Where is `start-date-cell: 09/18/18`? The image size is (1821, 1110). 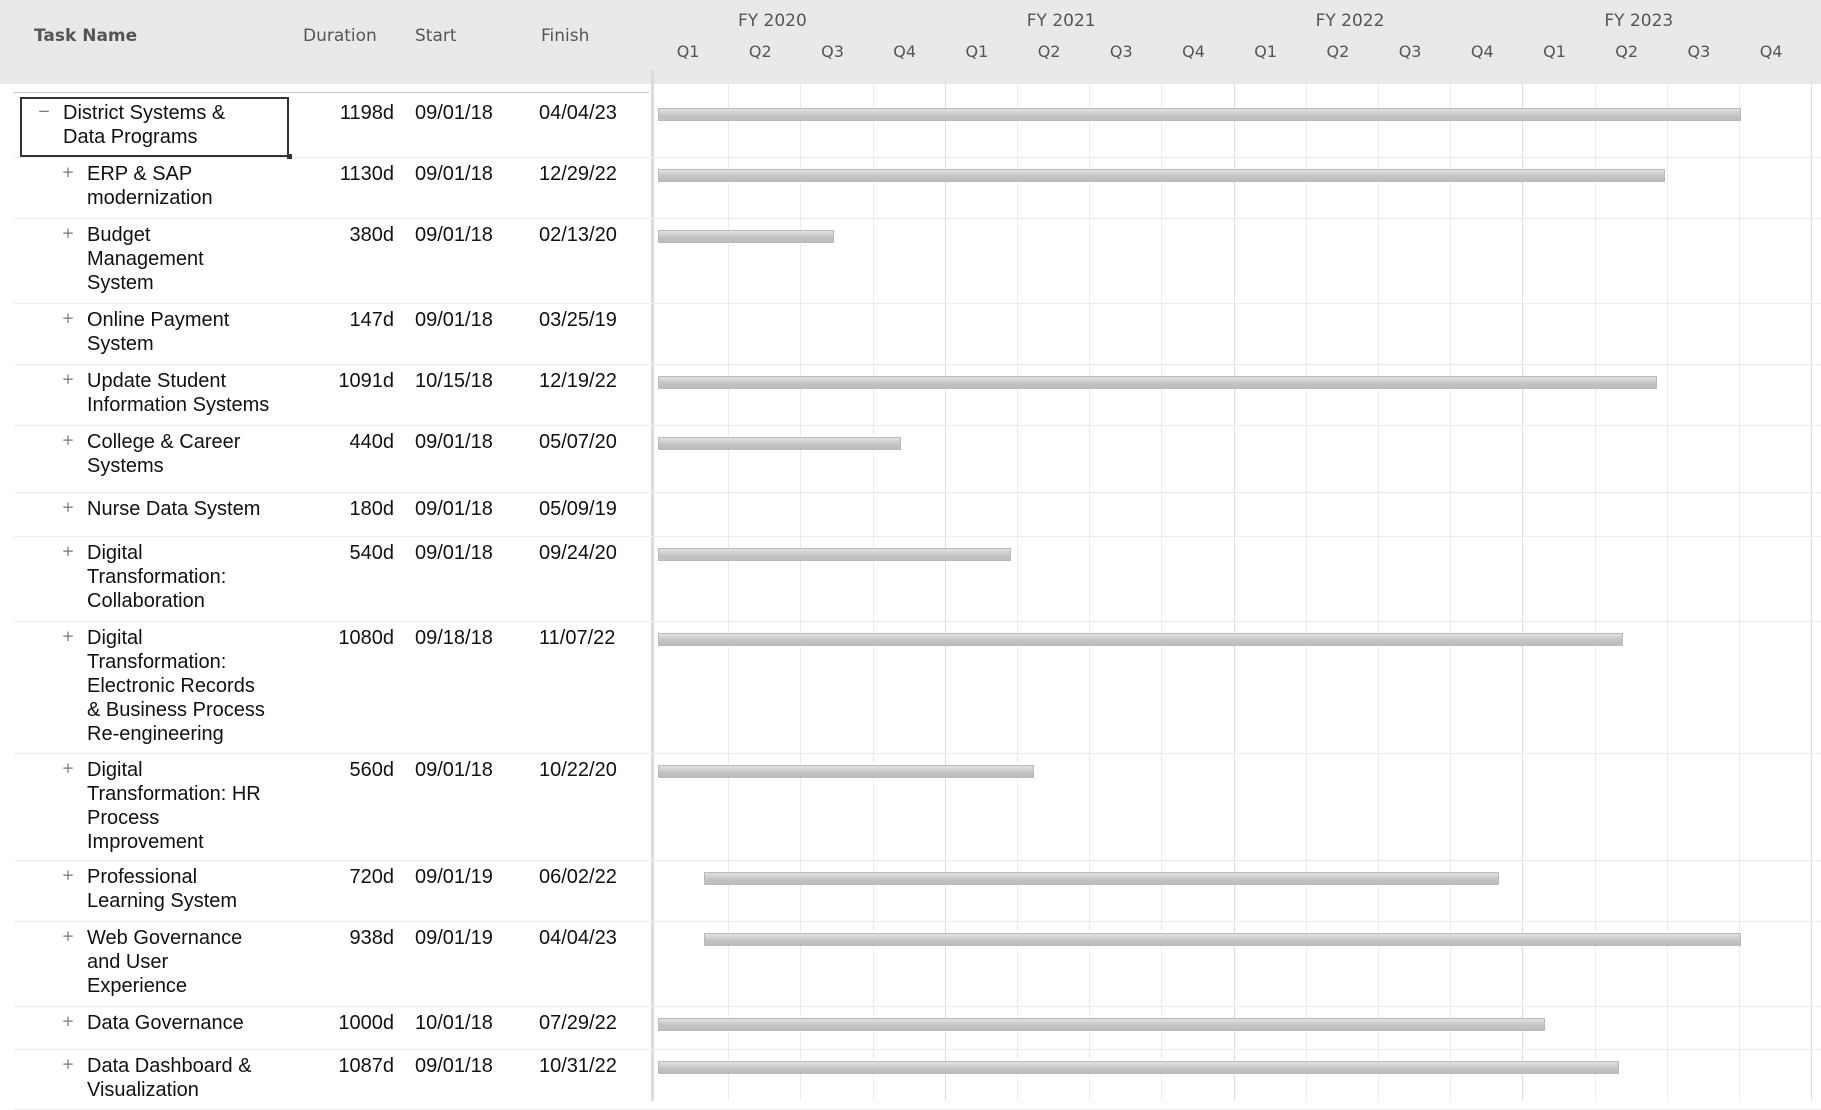 start-date-cell: 09/18/18 is located at coordinates (454, 638).